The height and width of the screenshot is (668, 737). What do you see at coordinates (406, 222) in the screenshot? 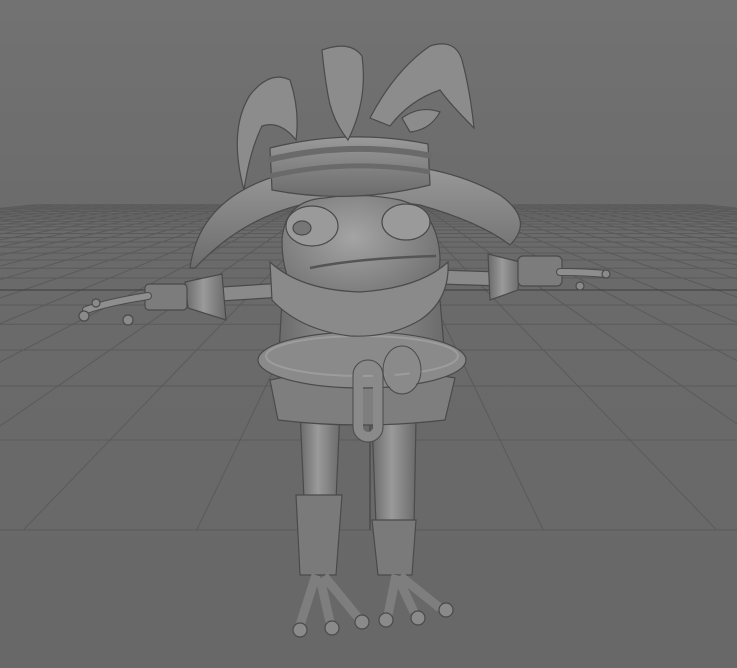
I see `right-eye` at bounding box center [406, 222].